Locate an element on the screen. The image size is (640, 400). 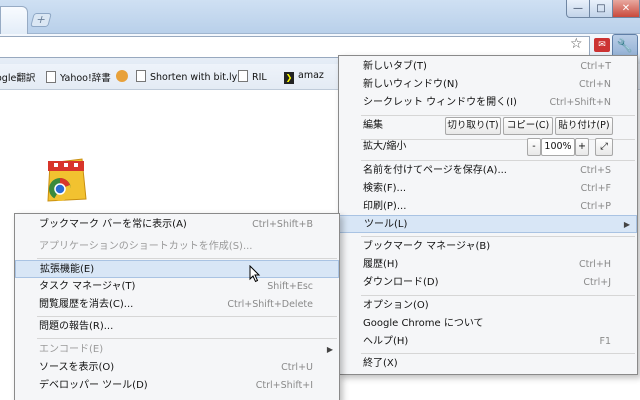
tab is located at coordinates (14, 20).